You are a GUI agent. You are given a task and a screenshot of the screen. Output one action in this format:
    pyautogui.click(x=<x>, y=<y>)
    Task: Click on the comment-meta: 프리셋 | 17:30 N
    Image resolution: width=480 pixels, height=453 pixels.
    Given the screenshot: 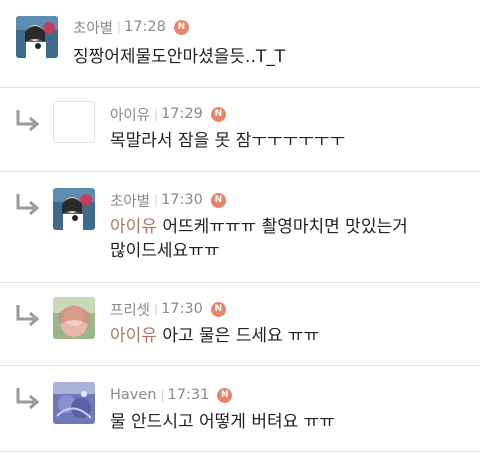 What is the action you would take?
    pyautogui.click(x=168, y=309)
    